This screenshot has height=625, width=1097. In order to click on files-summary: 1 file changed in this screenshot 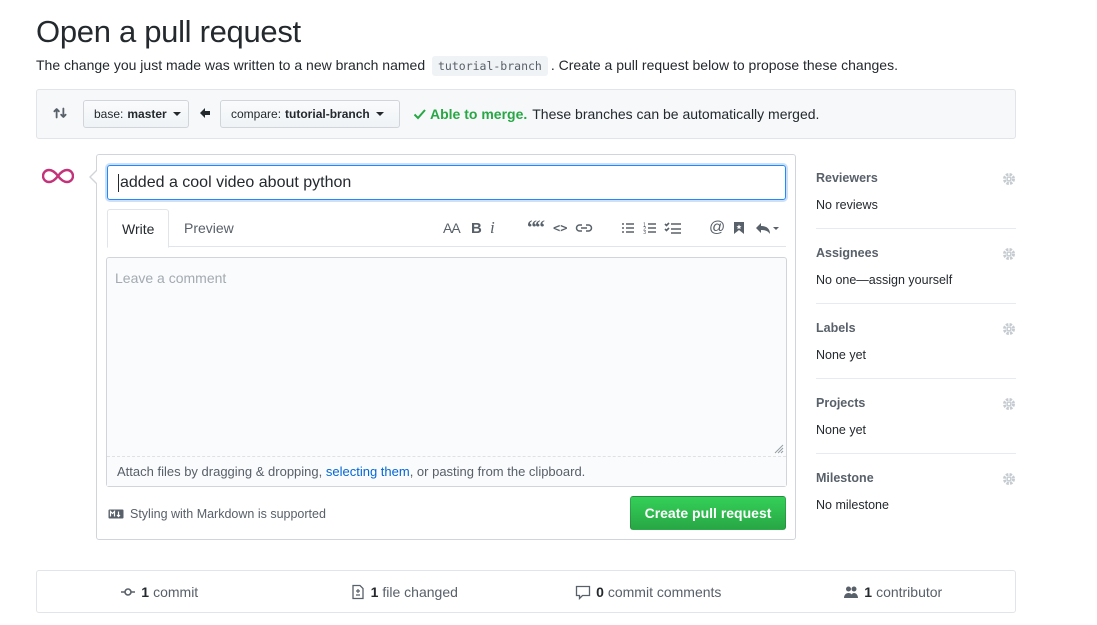, I will do `click(404, 591)`.